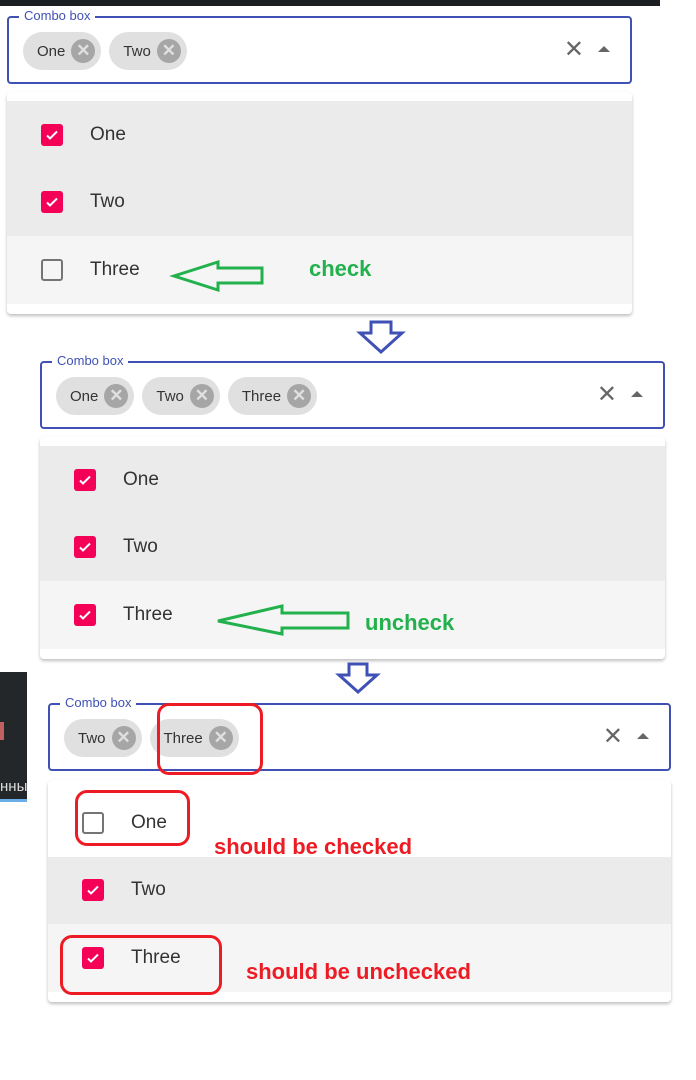 The image size is (696, 1080). What do you see at coordinates (287, 477) in the screenshot?
I see `annotation-arrows` at bounding box center [287, 477].